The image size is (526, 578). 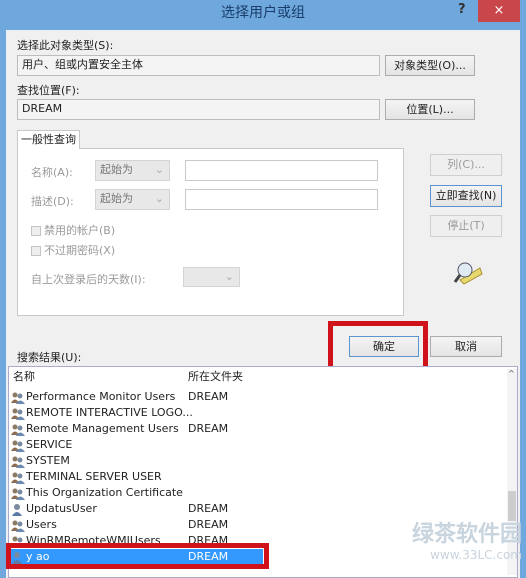 I want to click on search-magnifier-icon, so click(x=468, y=273).